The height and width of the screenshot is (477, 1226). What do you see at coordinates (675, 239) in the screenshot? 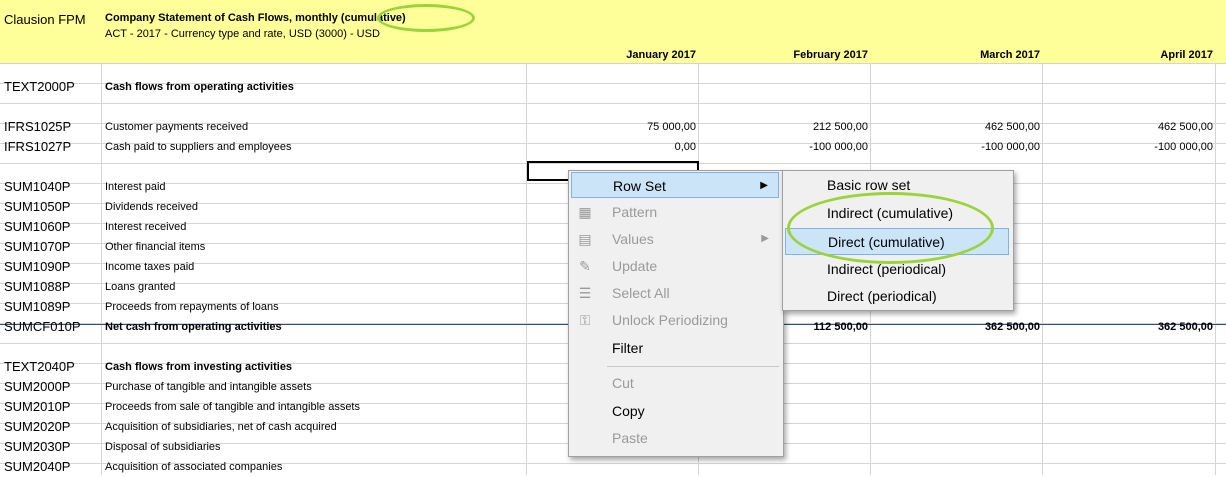
I see `menu-item-values: ▤ Values ▶` at bounding box center [675, 239].